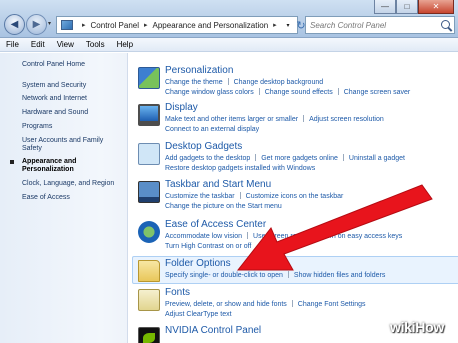 The width and height of the screenshot is (458, 343). I want to click on watermark-suffix: How, so click(429, 327).